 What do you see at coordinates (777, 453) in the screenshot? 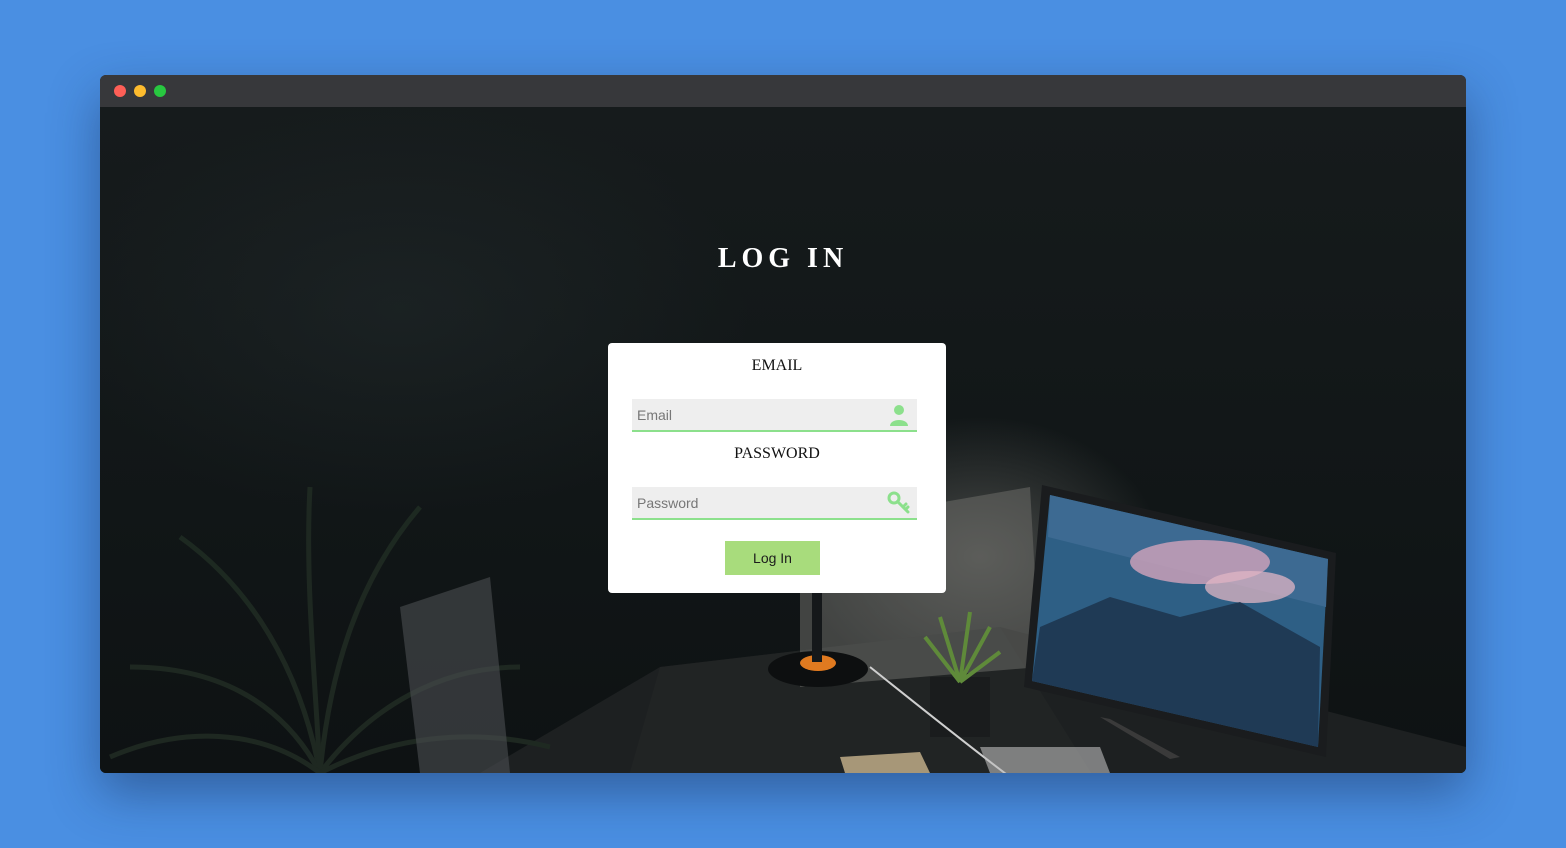
I see `password-label: PASSWORD` at bounding box center [777, 453].